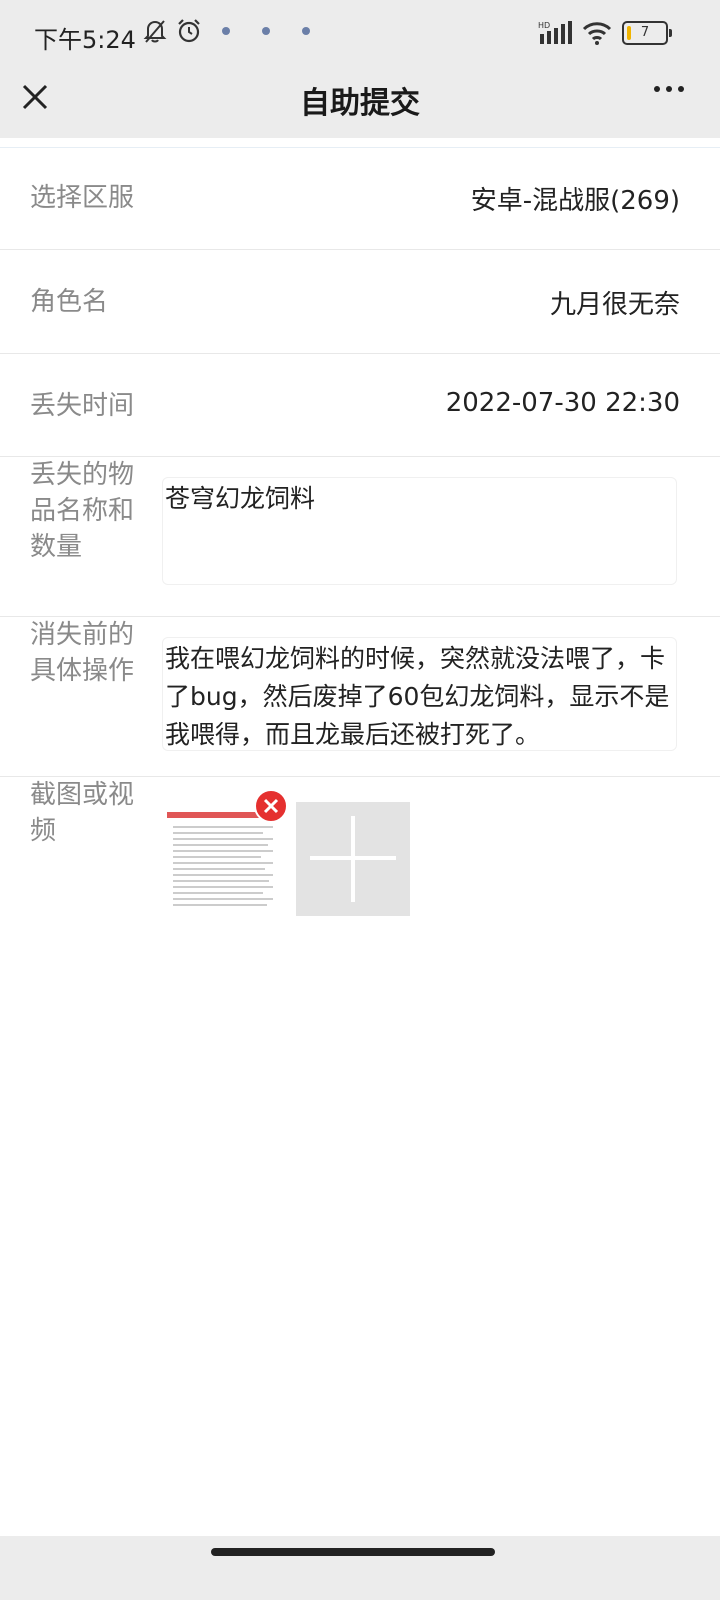  Describe the element at coordinates (82, 813) in the screenshot. I see `screenshot-label: 截图或视频` at that location.